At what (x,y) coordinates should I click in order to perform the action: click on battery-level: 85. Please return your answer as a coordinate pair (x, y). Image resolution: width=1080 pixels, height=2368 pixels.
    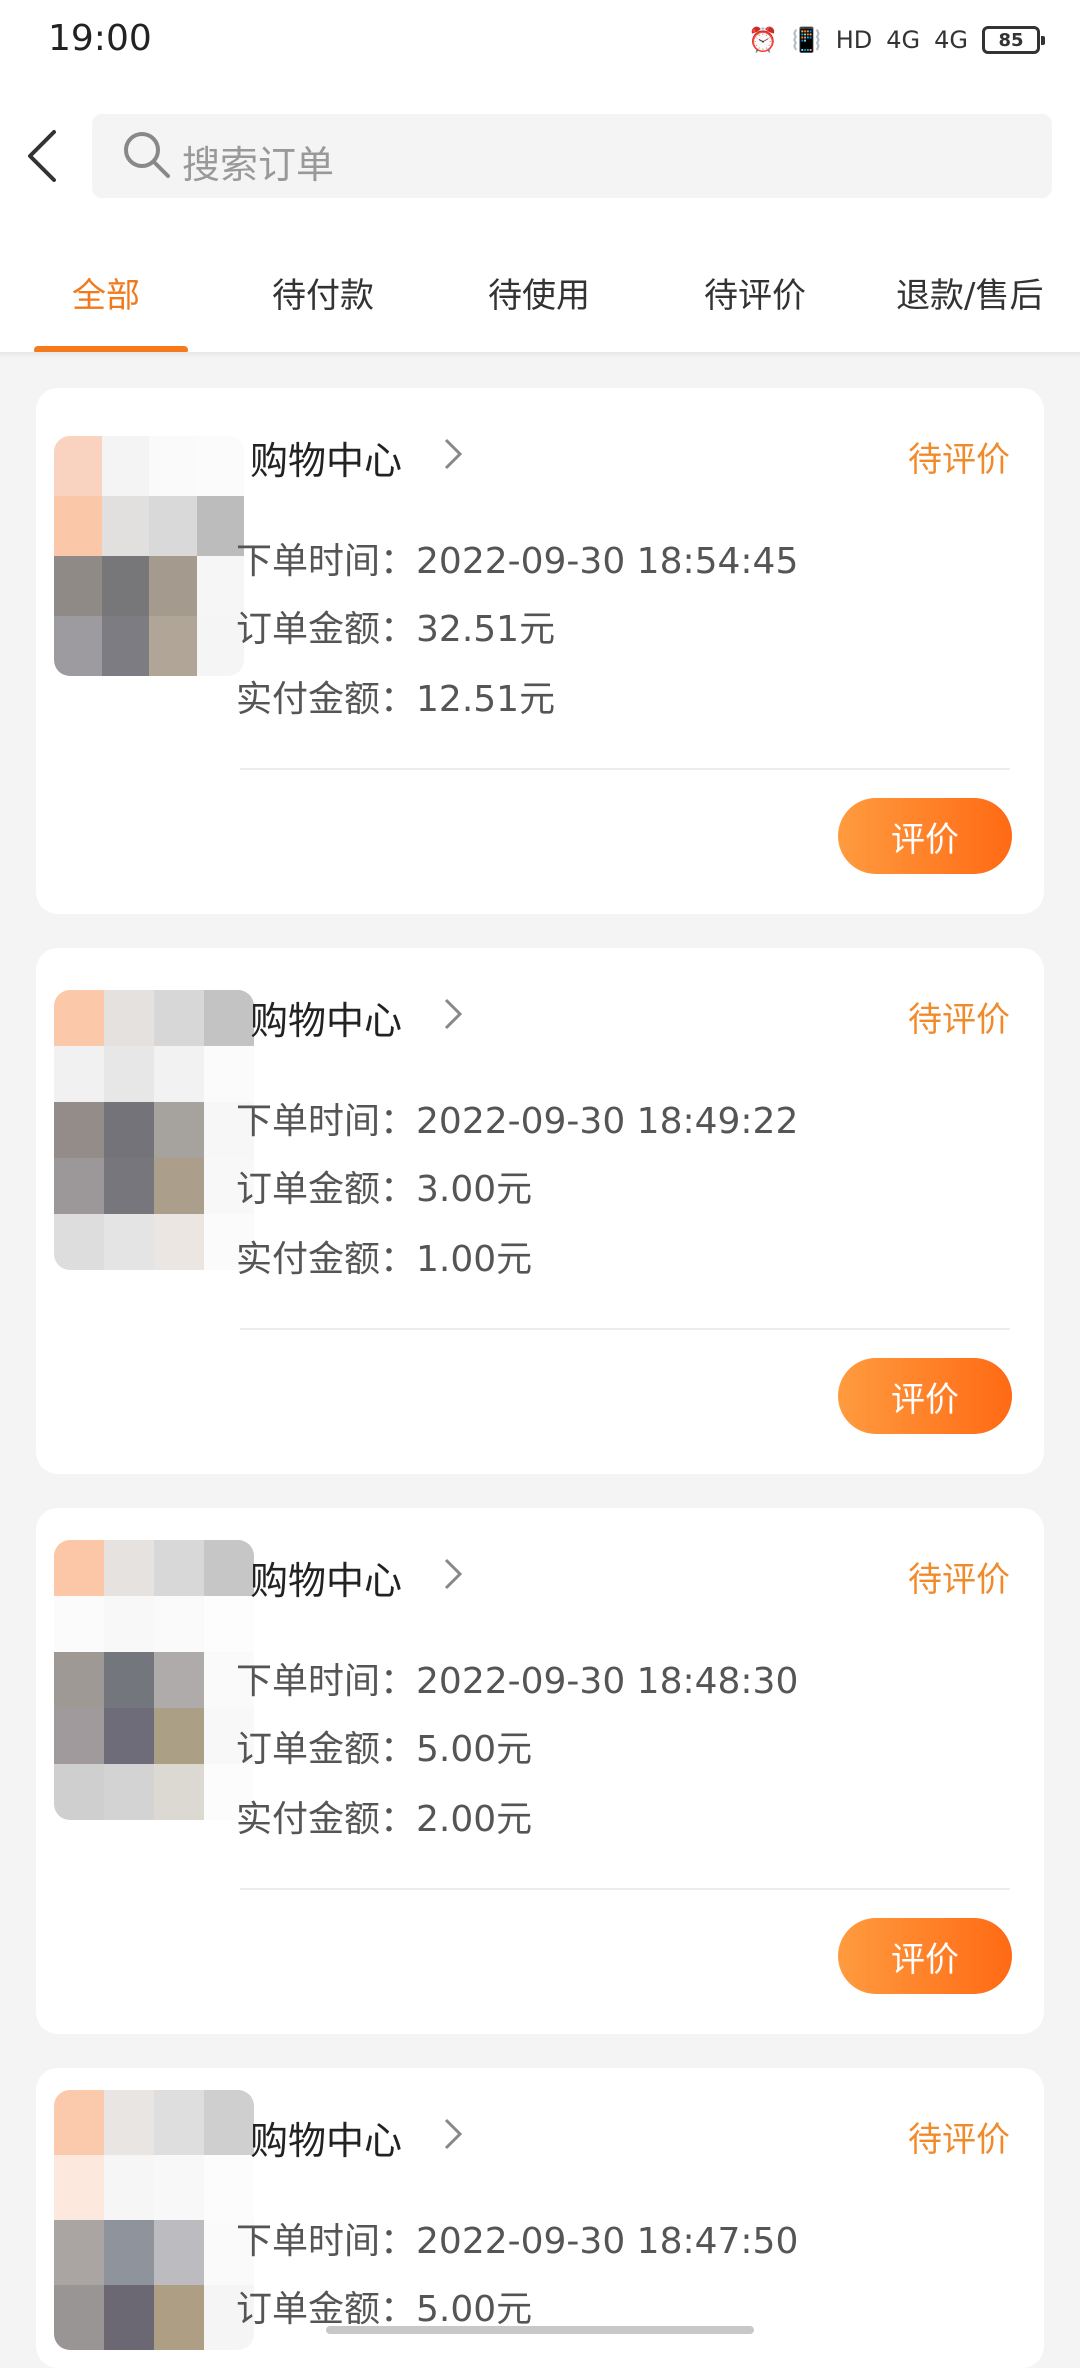
    Looking at the image, I should click on (1011, 40).